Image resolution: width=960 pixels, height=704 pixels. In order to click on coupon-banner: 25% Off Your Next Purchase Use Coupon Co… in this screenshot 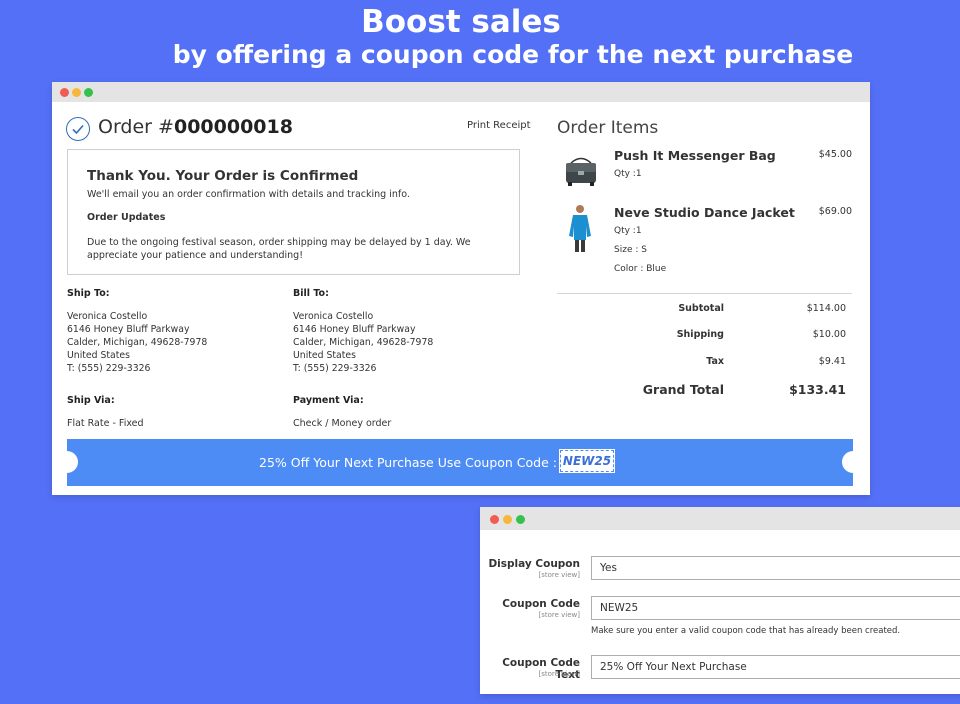, I will do `click(460, 462)`.